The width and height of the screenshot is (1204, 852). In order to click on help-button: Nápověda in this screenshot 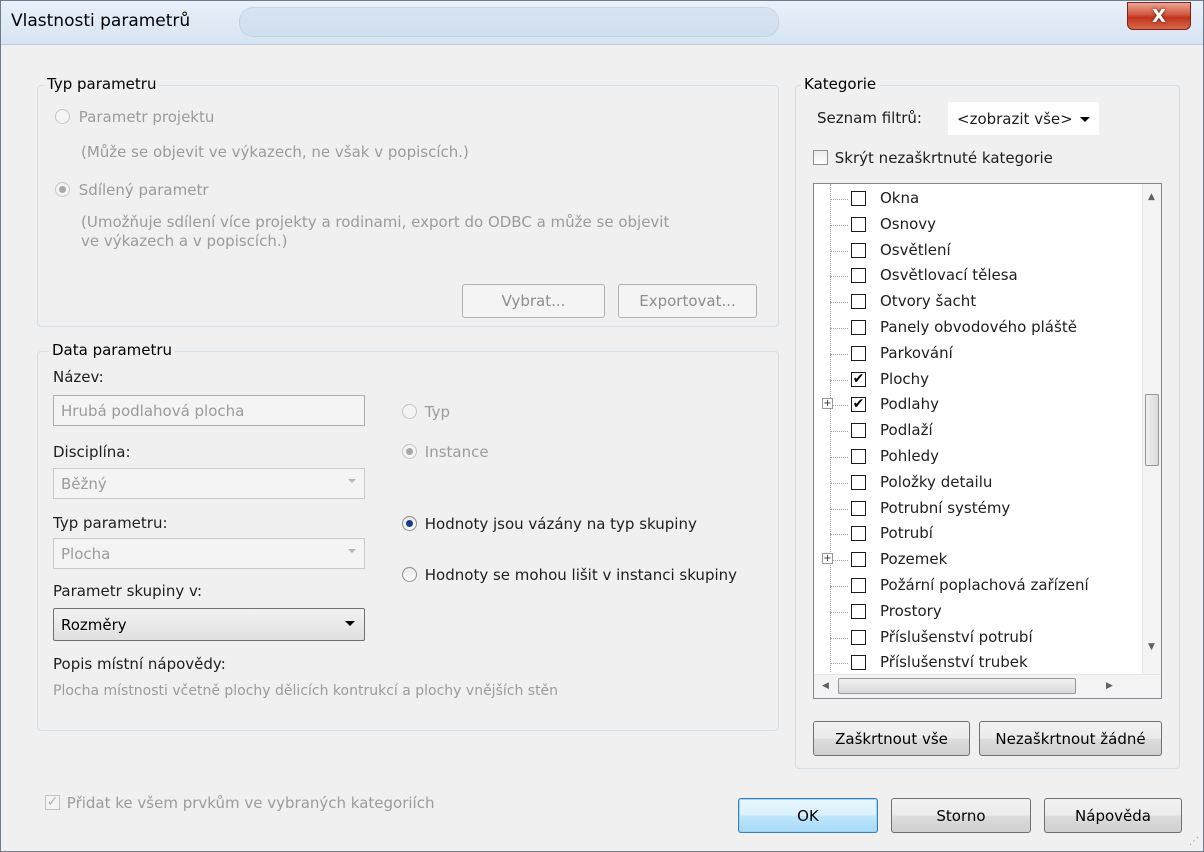, I will do `click(1113, 815)`.